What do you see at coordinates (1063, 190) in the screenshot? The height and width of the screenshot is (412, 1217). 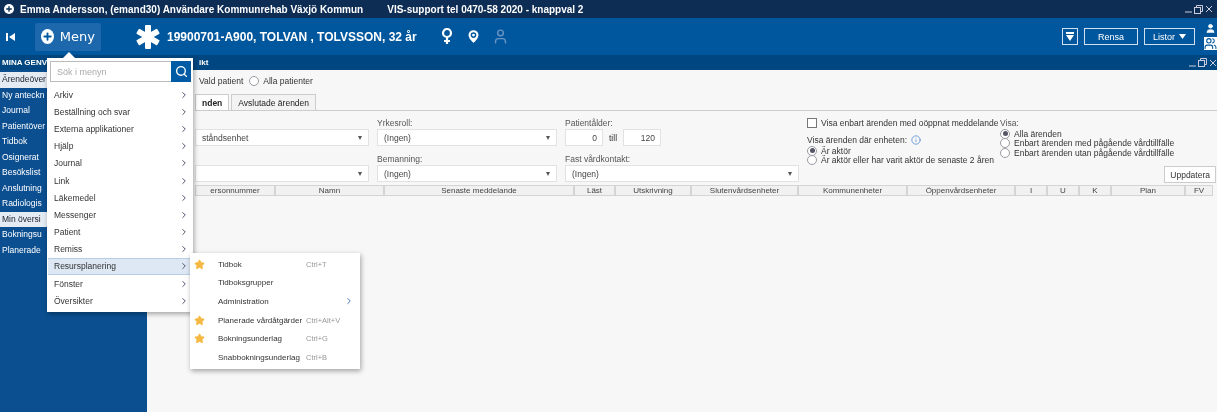 I see `column-header: U` at bounding box center [1063, 190].